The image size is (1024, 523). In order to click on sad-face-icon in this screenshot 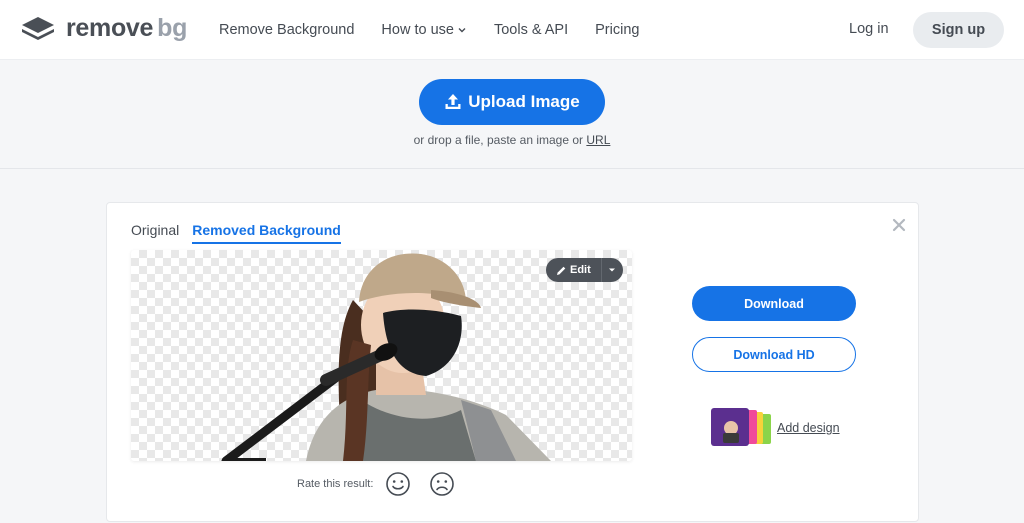, I will do `click(442, 484)`.